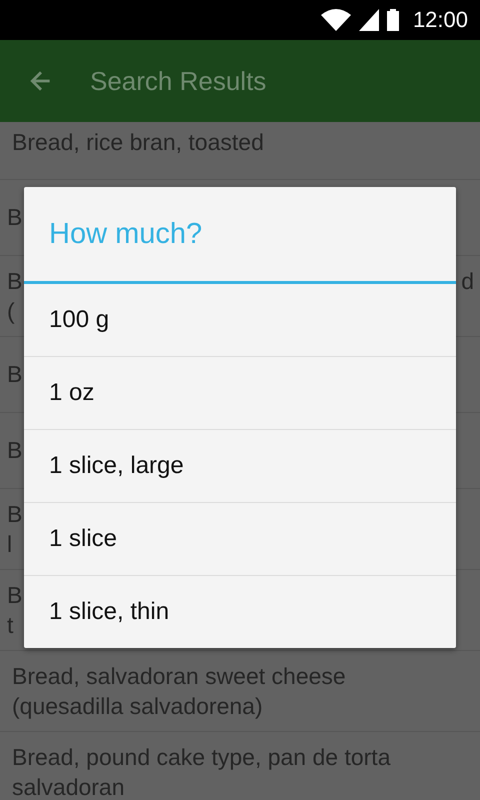 This screenshot has height=800, width=480. What do you see at coordinates (240, 320) in the screenshot?
I see `option-item: 100 g` at bounding box center [240, 320].